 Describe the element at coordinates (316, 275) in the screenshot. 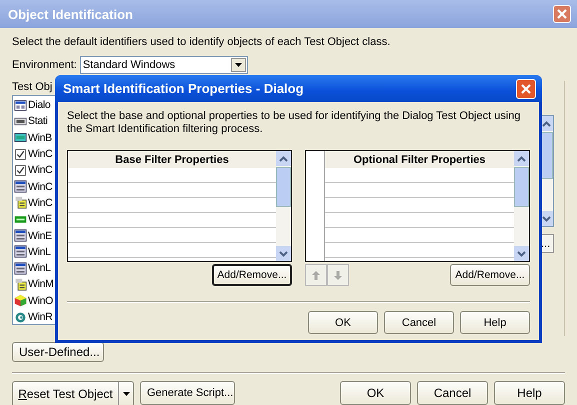

I see `up-arrow-icon` at that location.